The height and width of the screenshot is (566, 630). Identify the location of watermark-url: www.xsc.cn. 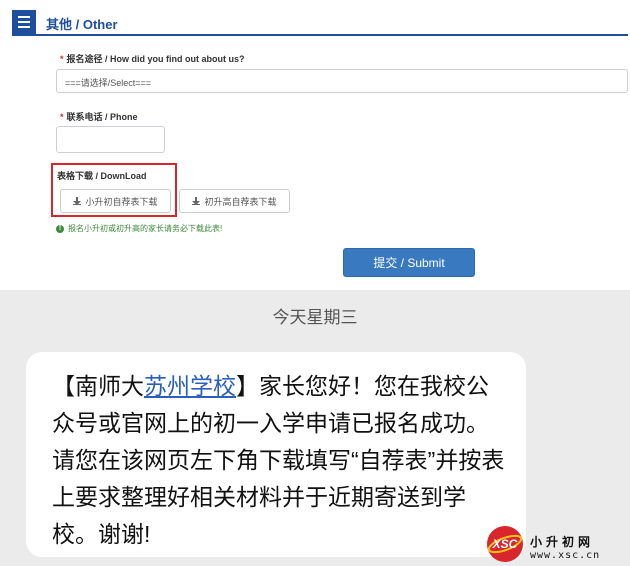
(565, 555).